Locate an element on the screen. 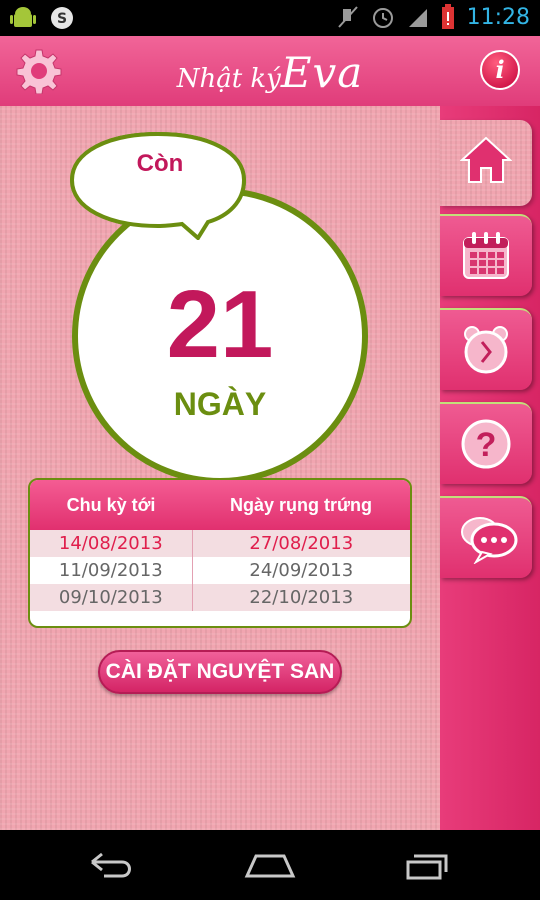 The height and width of the screenshot is (900, 540). status-bar: S 11:28 is located at coordinates (270, 18).